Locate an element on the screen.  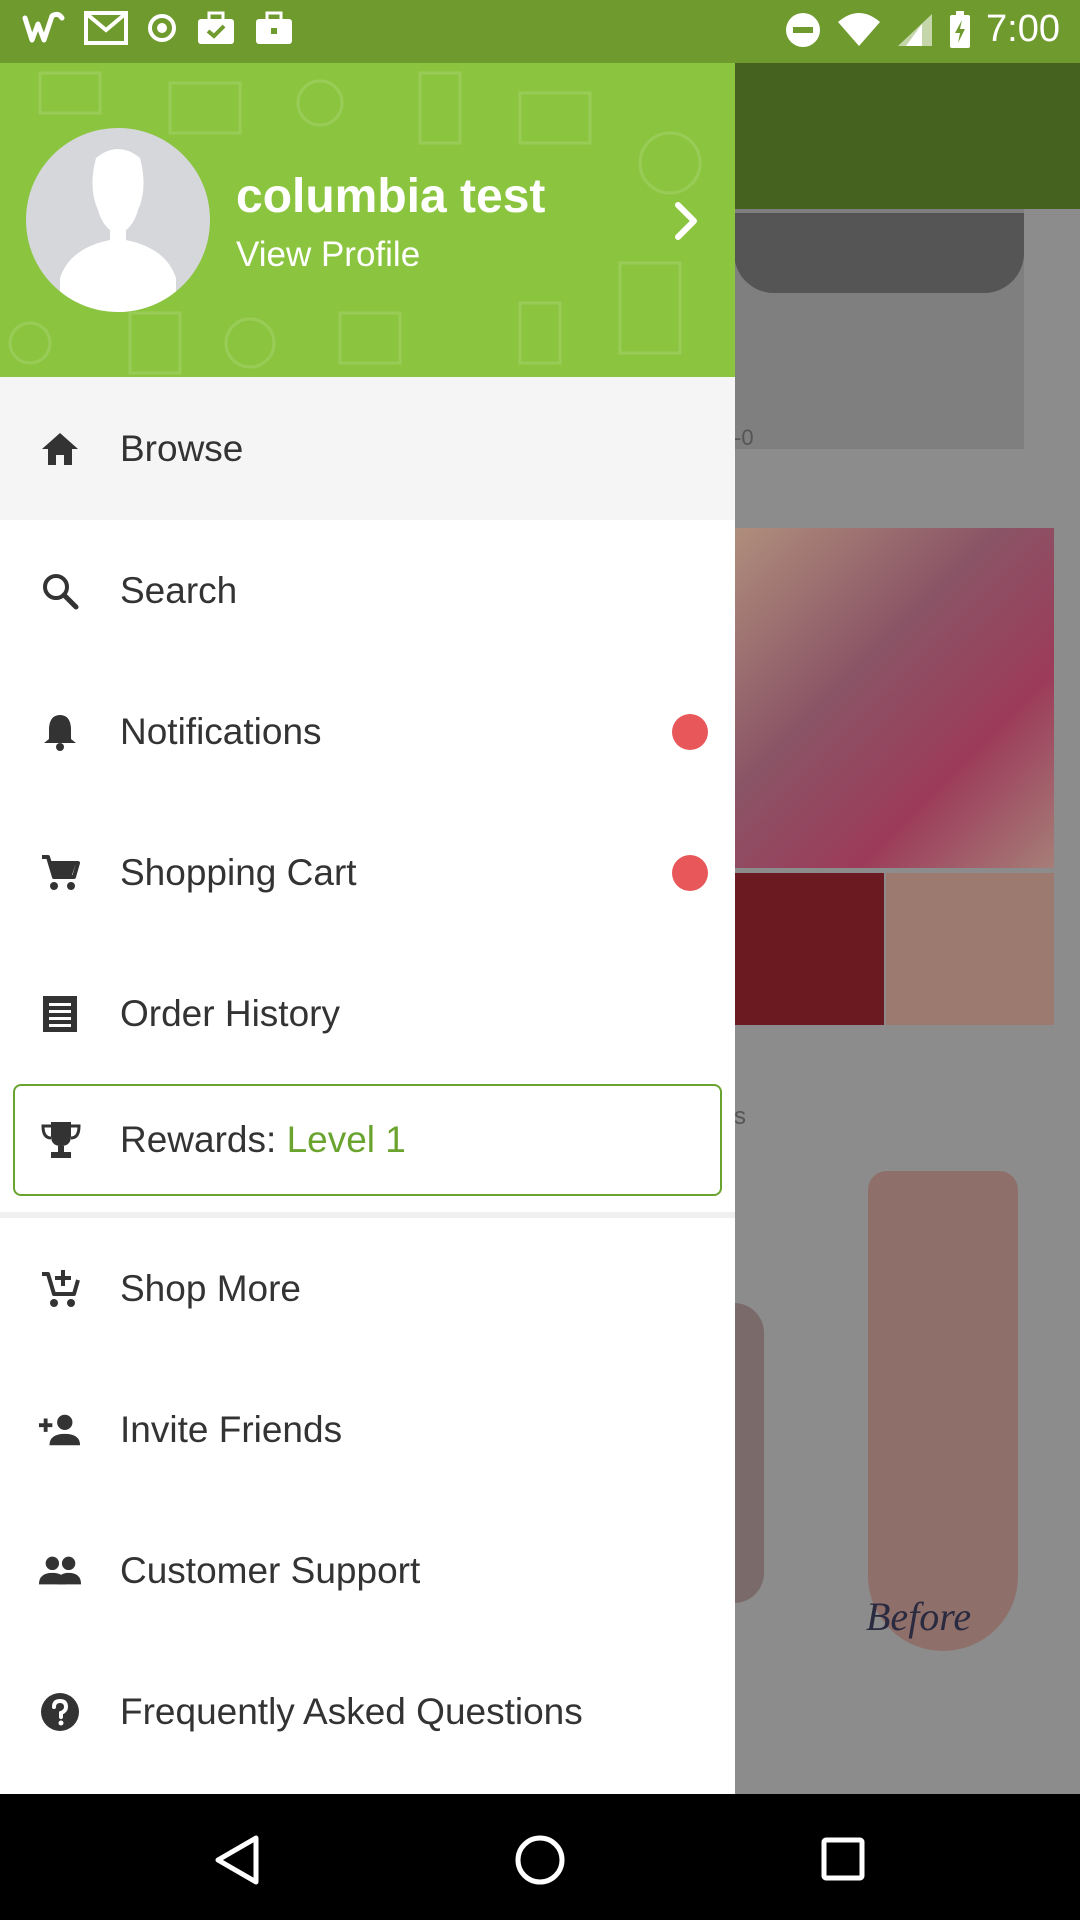
system-navigation-bar is located at coordinates (540, 1857).